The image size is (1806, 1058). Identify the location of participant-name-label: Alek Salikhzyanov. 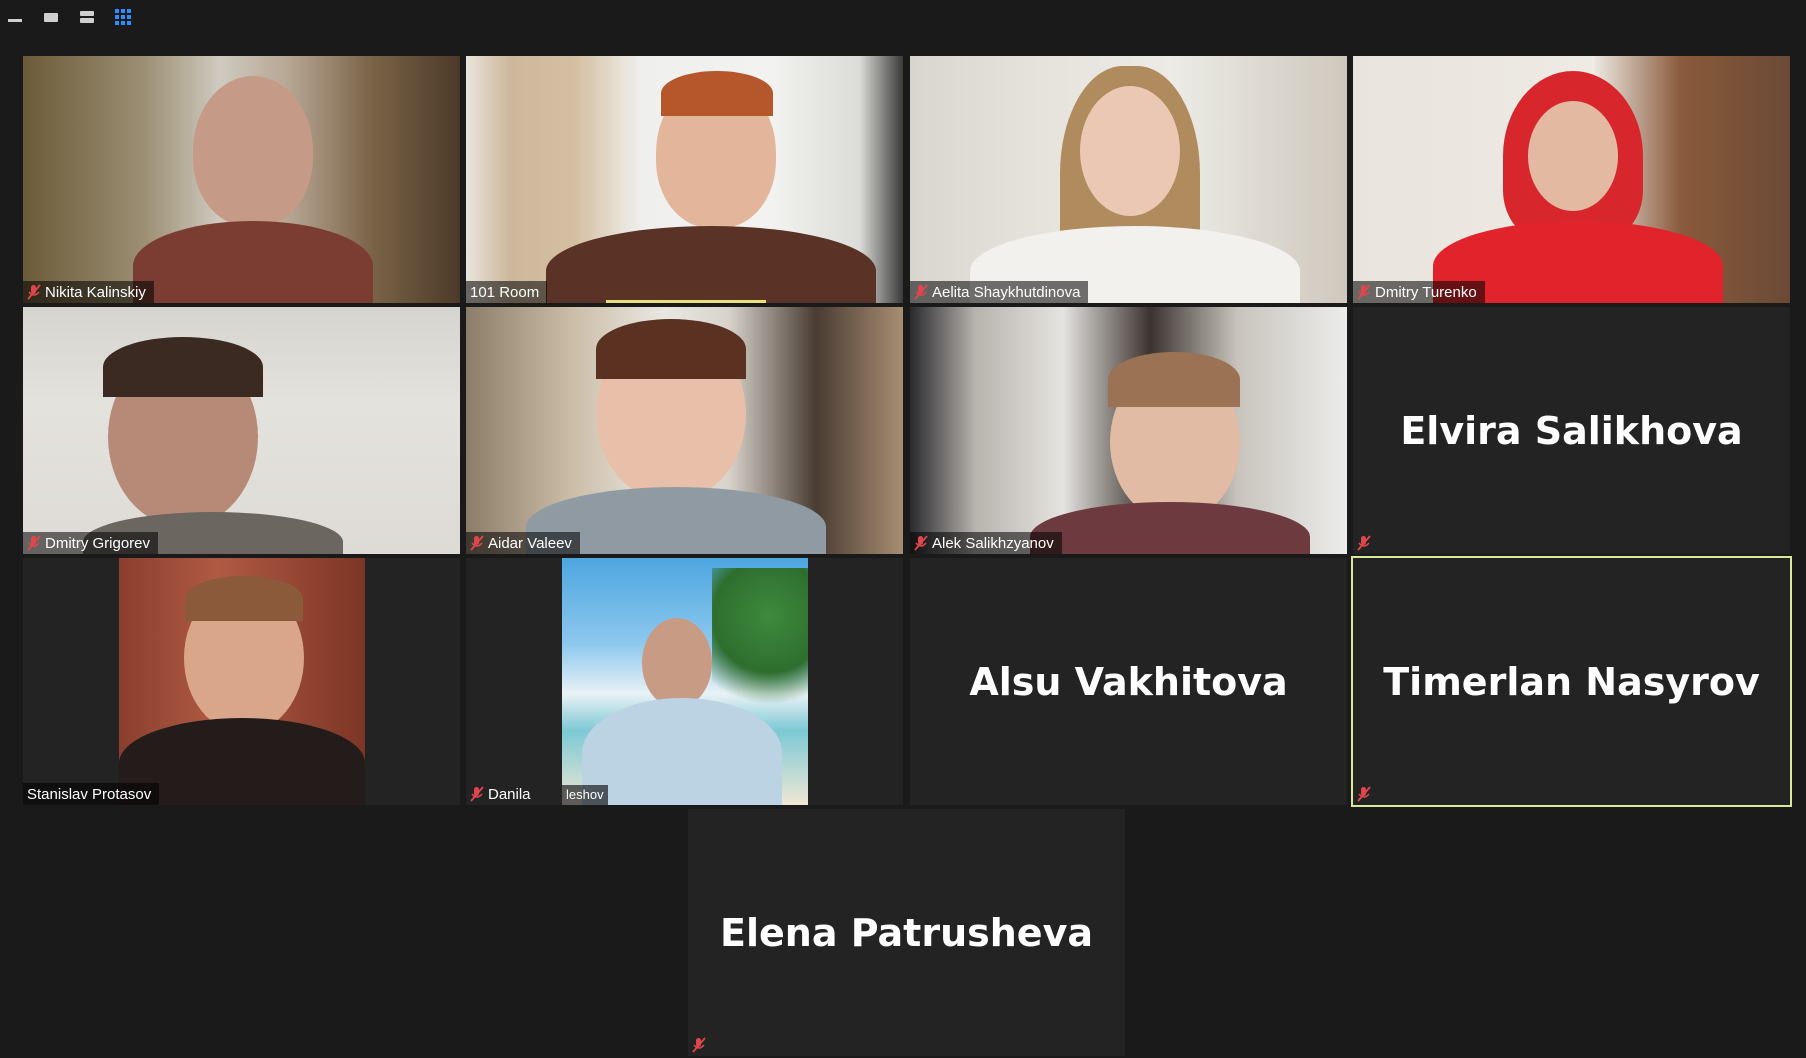
(986, 543).